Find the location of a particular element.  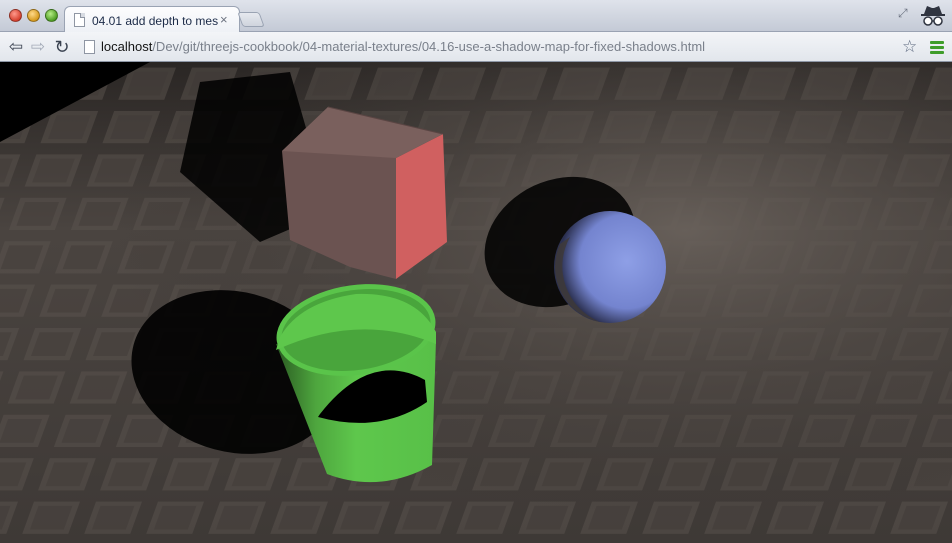

minimize-window-button is located at coordinates (33, 15).